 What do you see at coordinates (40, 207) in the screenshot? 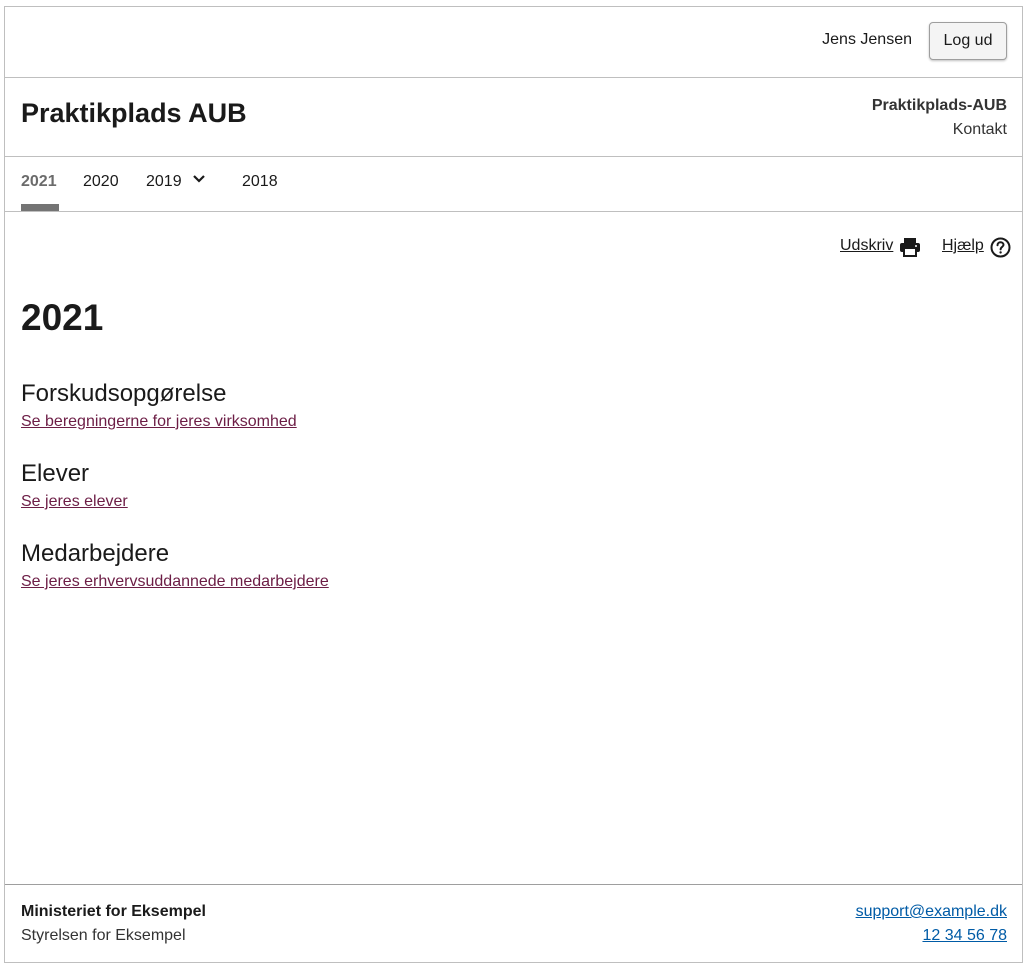
I see `active-tab-indicator` at bounding box center [40, 207].